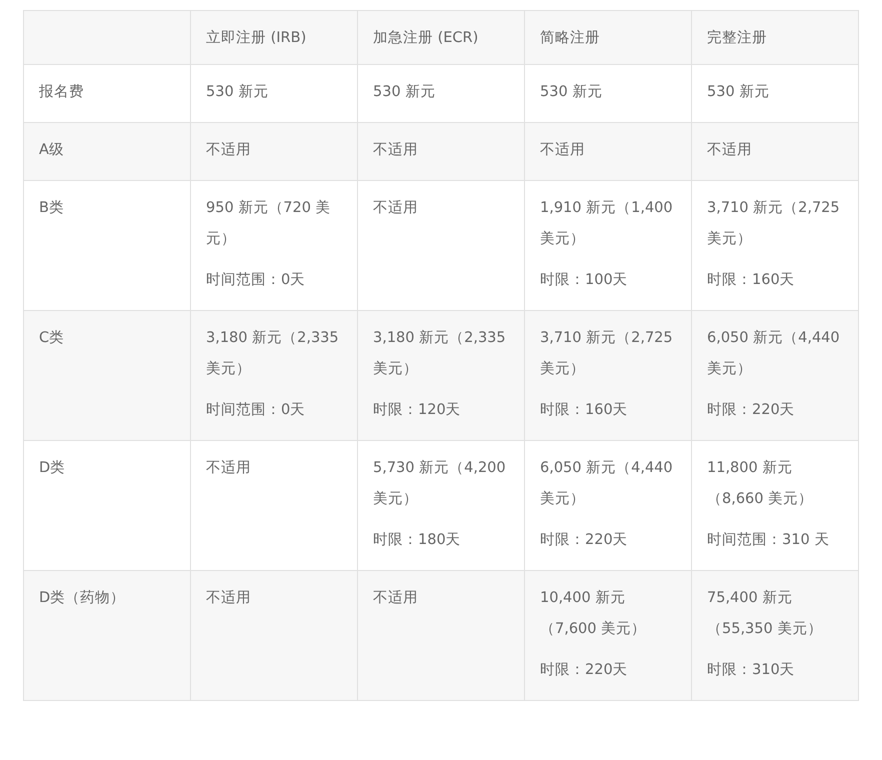 This screenshot has height=760, width=882. What do you see at coordinates (441, 37) in the screenshot?
I see `column-header: 加急注册 (ECR)` at bounding box center [441, 37].